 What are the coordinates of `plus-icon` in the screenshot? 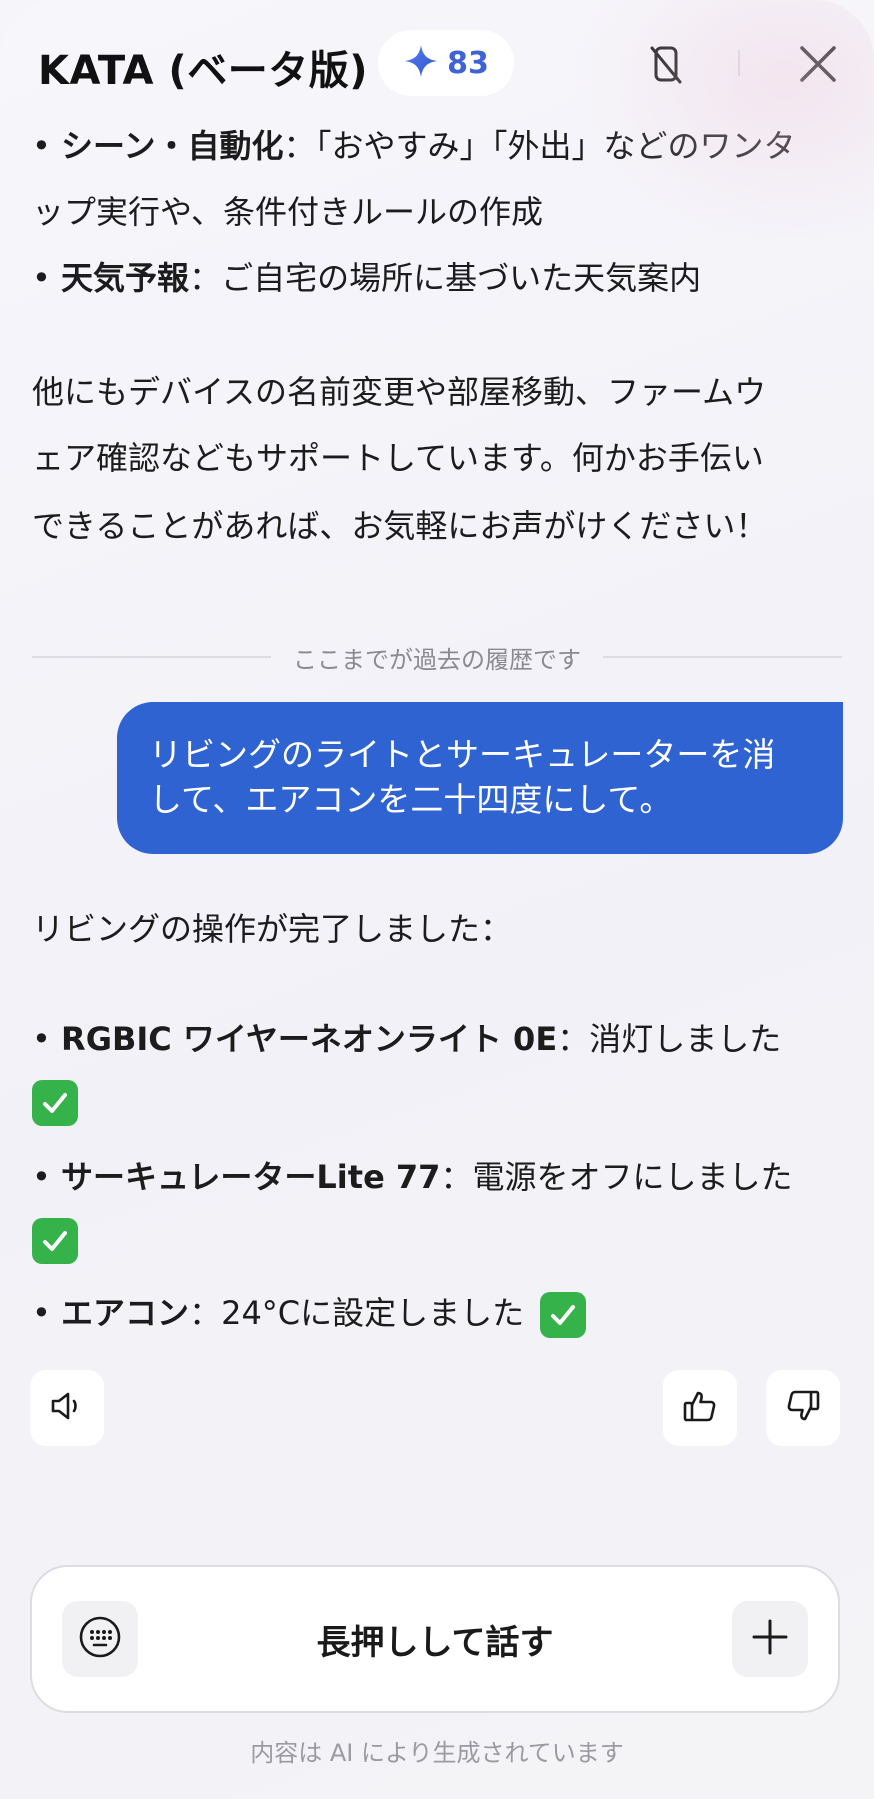 It's located at (770, 1639).